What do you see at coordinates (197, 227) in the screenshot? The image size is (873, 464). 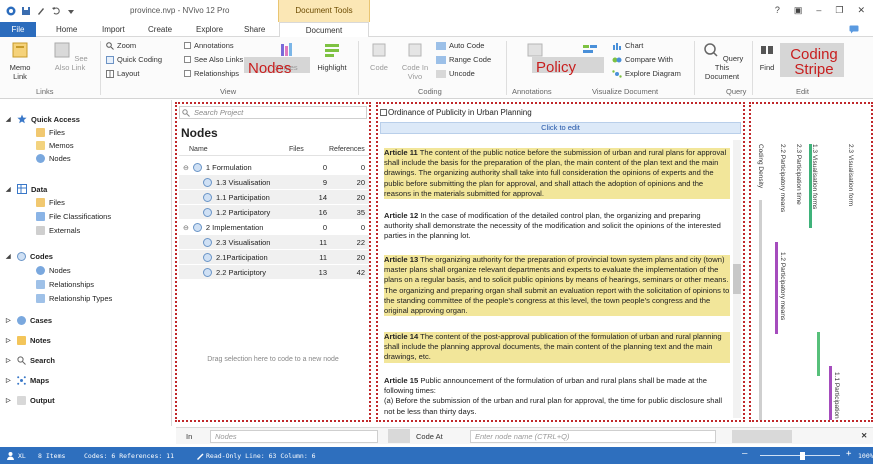 I see `node-icon` at bounding box center [197, 227].